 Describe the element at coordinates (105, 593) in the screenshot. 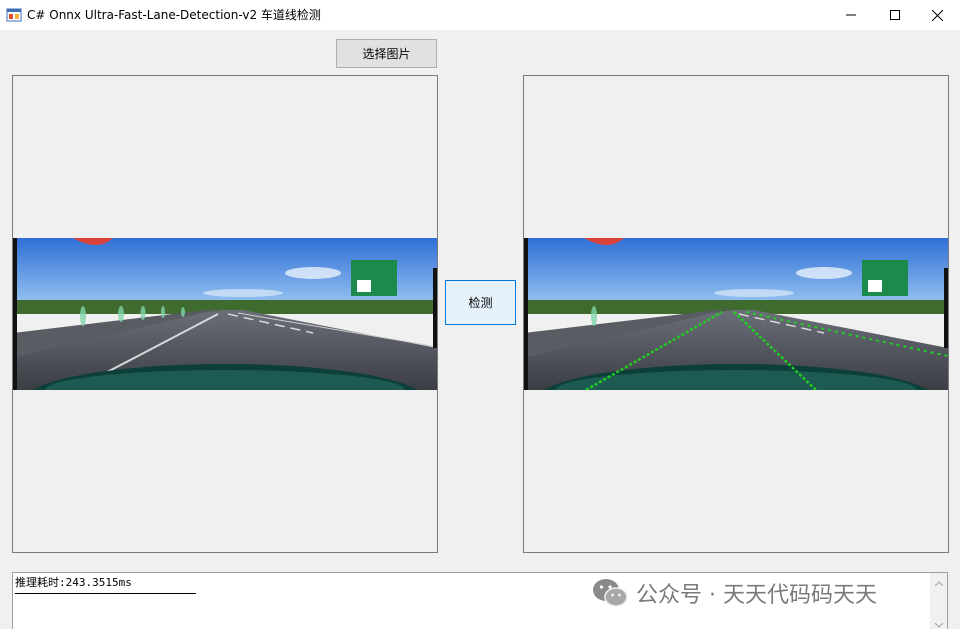

I see `text-underline` at that location.